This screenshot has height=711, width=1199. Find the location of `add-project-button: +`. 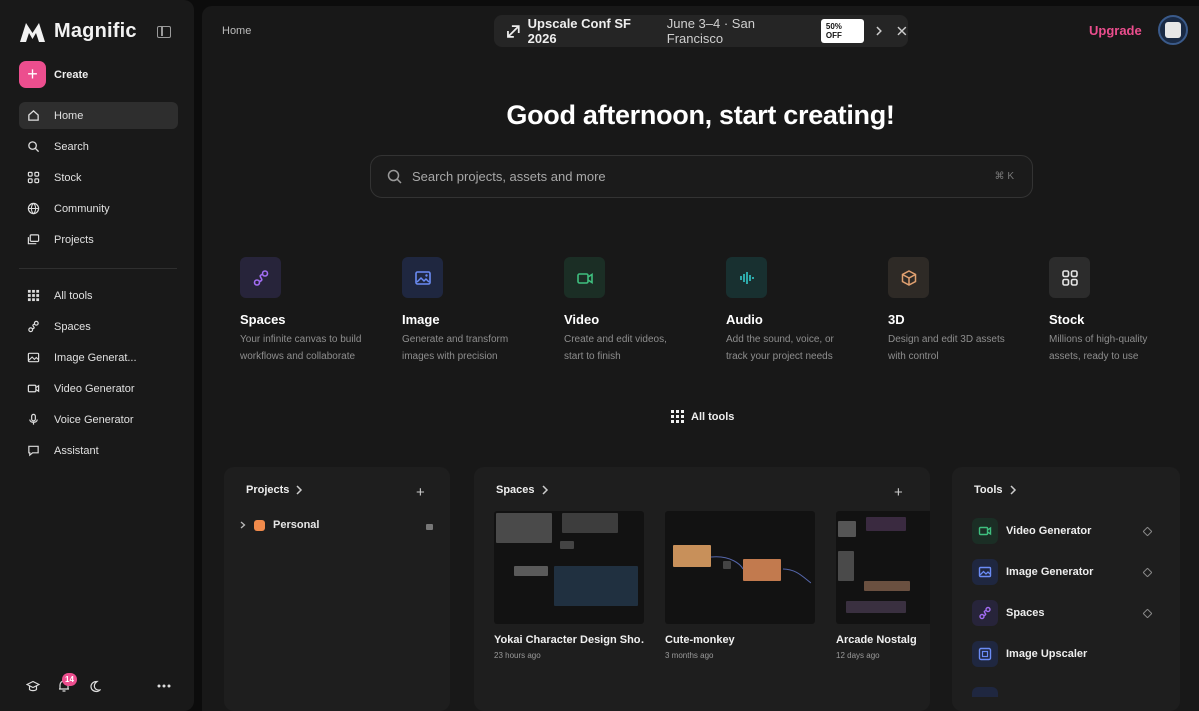

add-project-button: + is located at coordinates (420, 492).